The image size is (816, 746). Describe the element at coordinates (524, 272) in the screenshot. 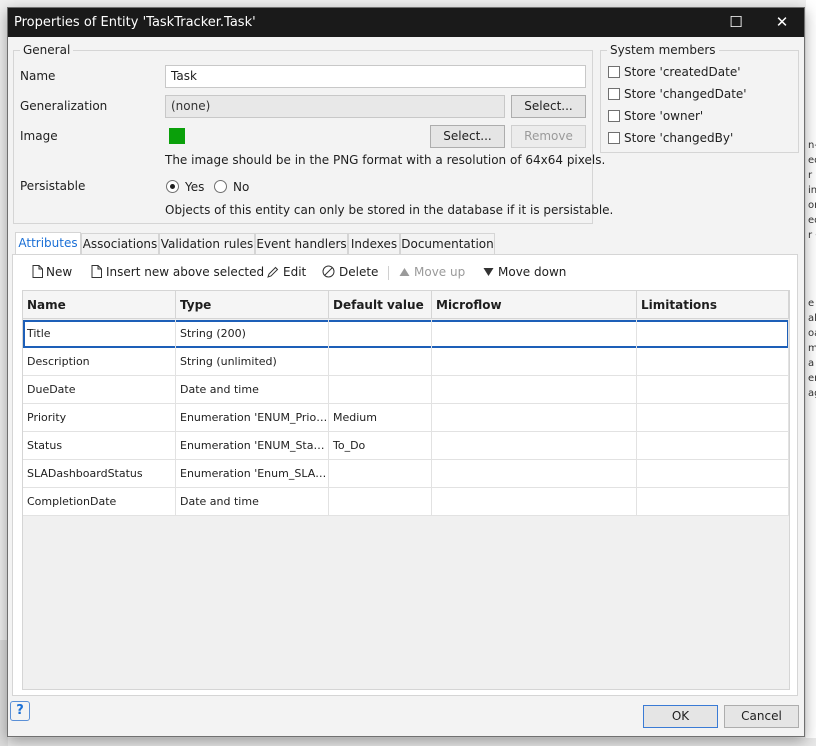

I see `move-down-button: Move down` at that location.